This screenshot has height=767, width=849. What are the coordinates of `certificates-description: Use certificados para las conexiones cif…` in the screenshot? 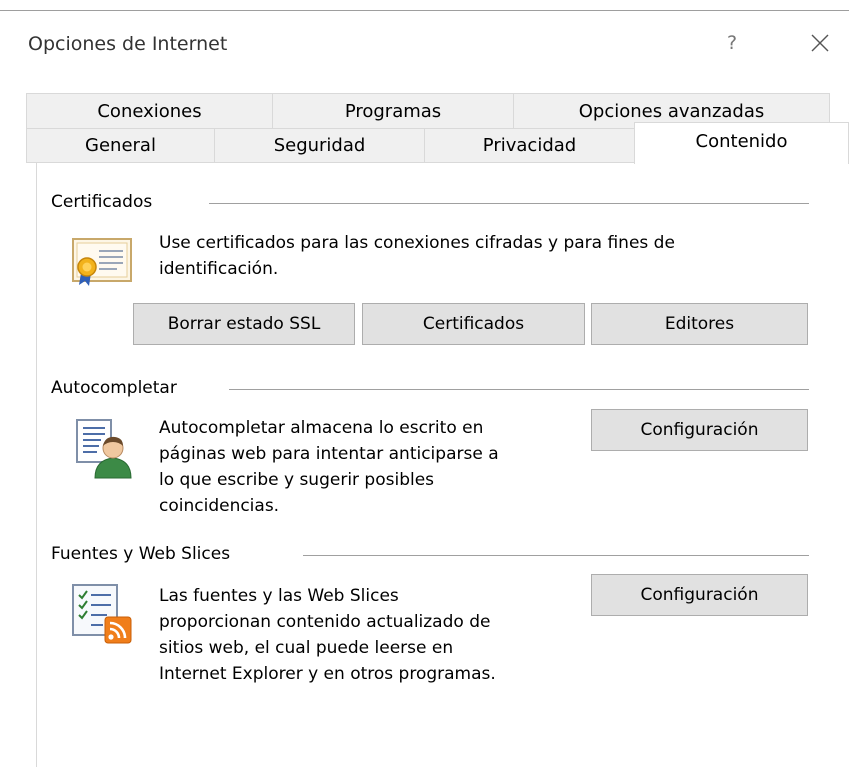 It's located at (417, 256).